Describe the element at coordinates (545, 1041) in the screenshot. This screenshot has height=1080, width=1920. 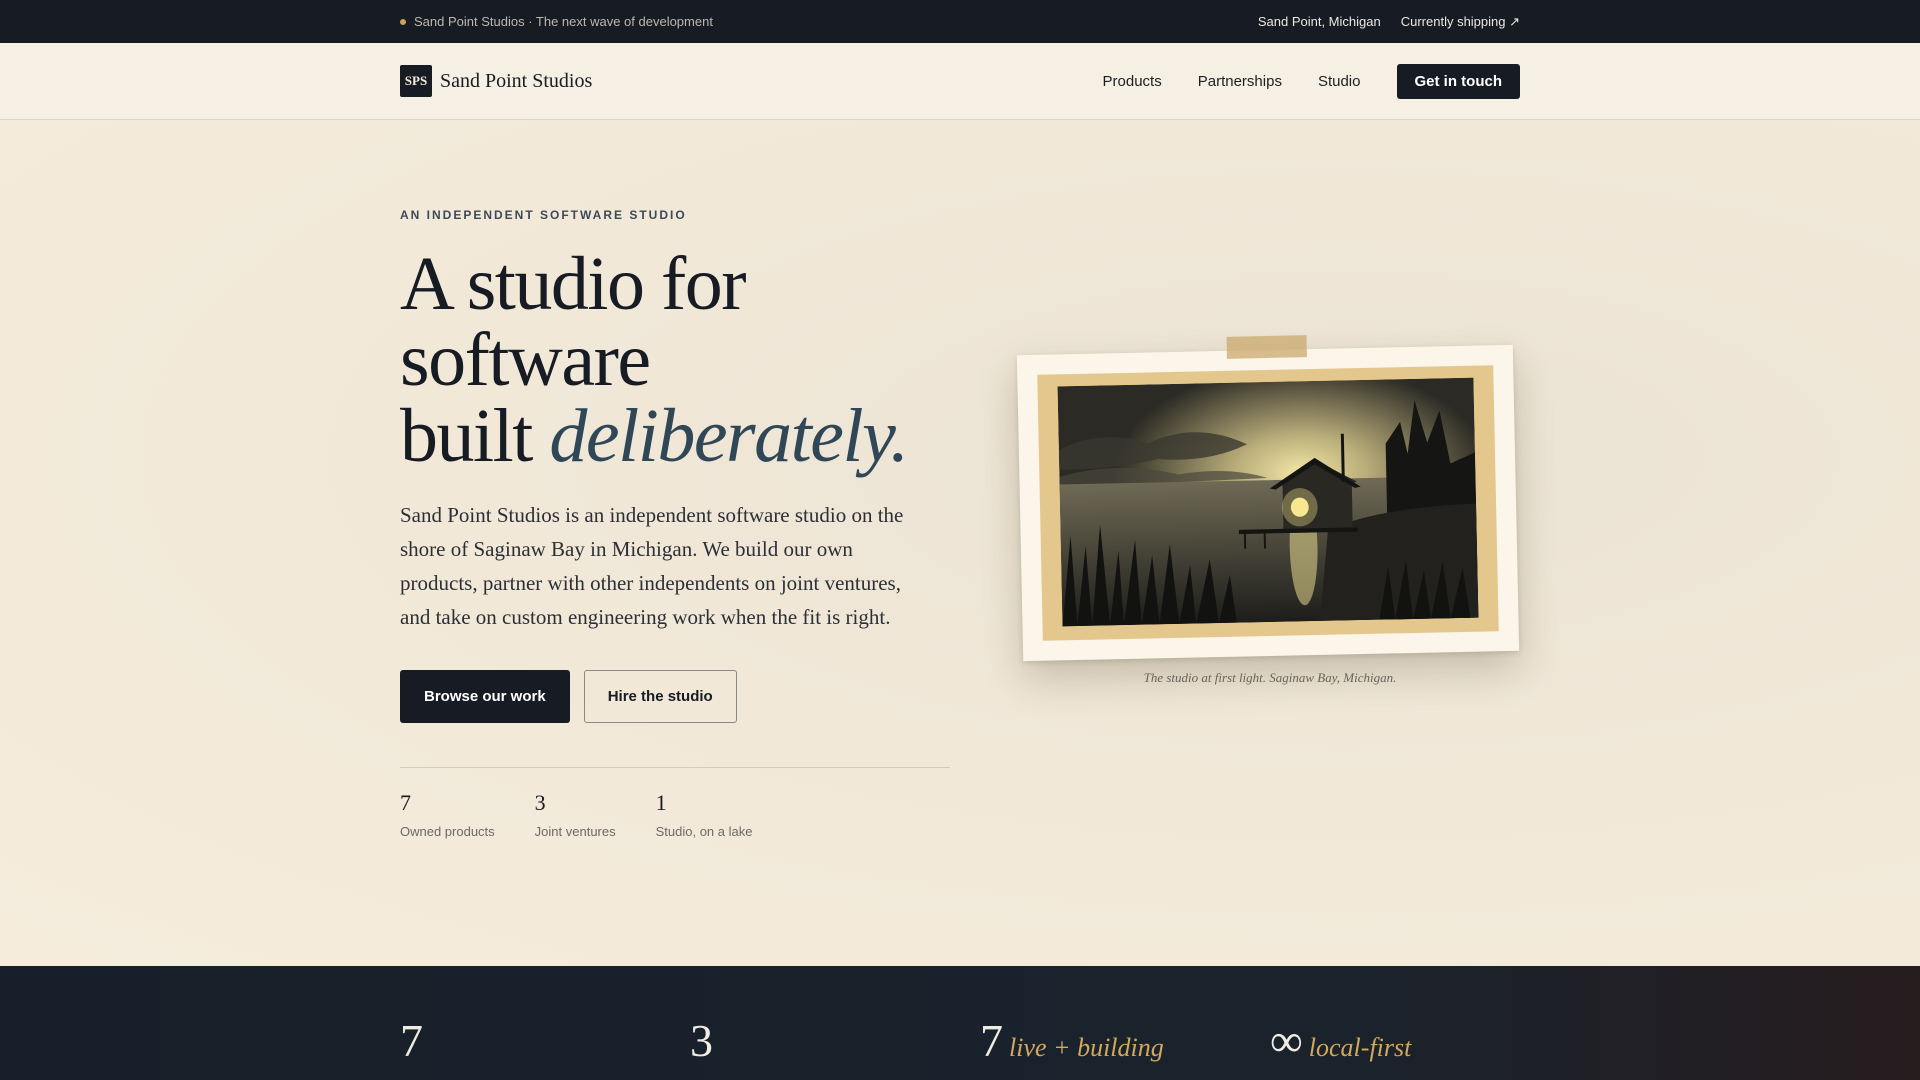
I see `band-stat-1: 7` at that location.